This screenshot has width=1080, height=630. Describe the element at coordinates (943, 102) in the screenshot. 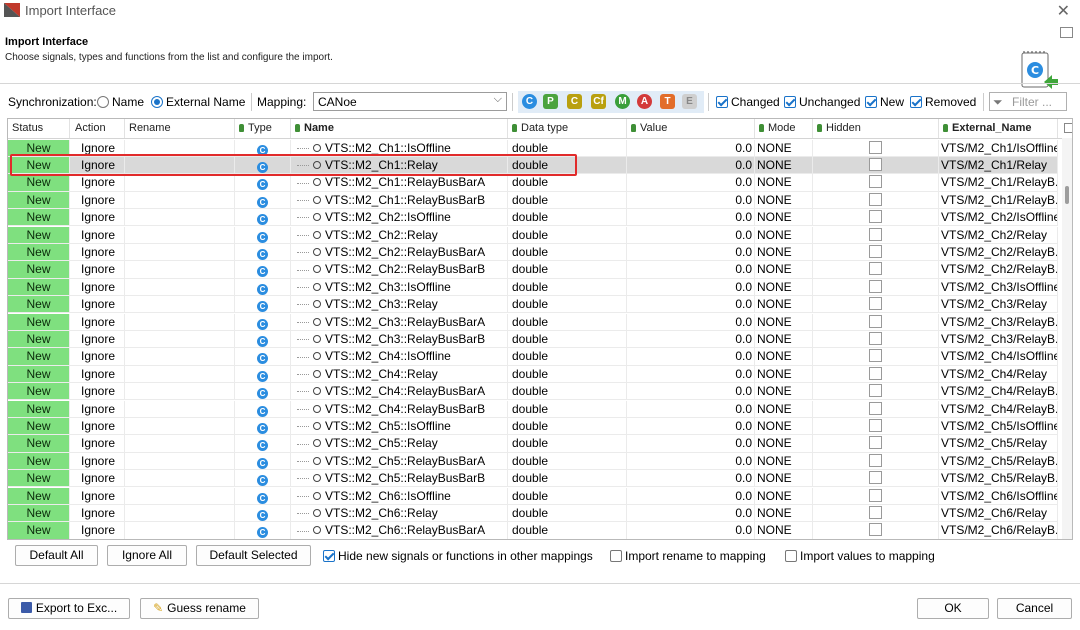

I see `filter-removed-checkbox: Removed` at that location.